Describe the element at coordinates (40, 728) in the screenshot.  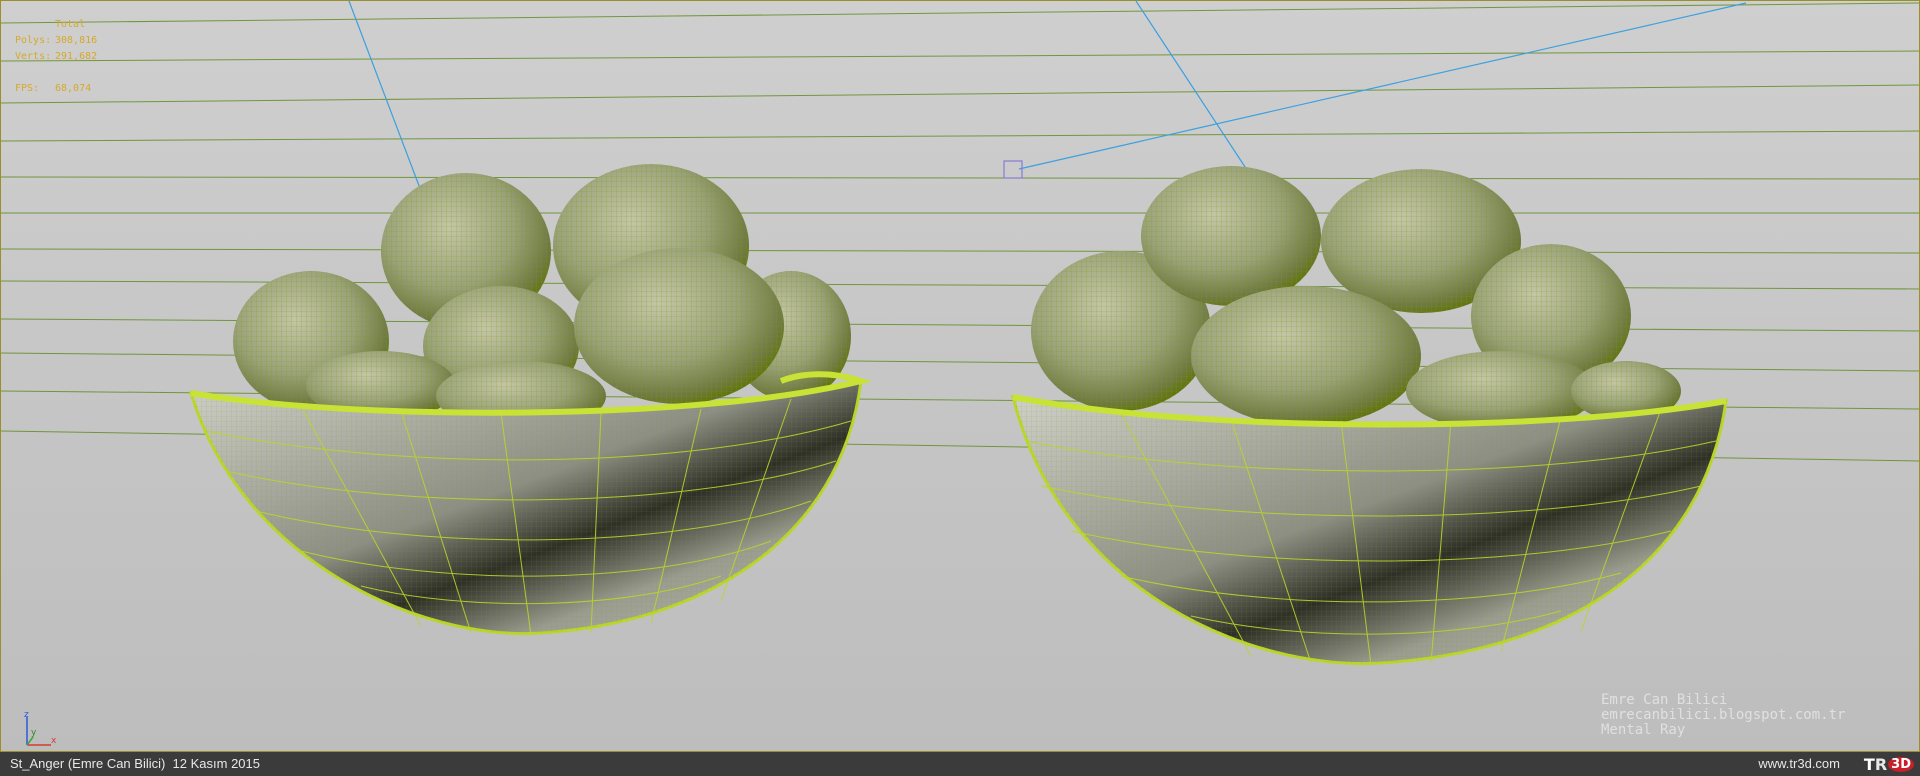
I see `axis-tripod-icon: z y x` at that location.